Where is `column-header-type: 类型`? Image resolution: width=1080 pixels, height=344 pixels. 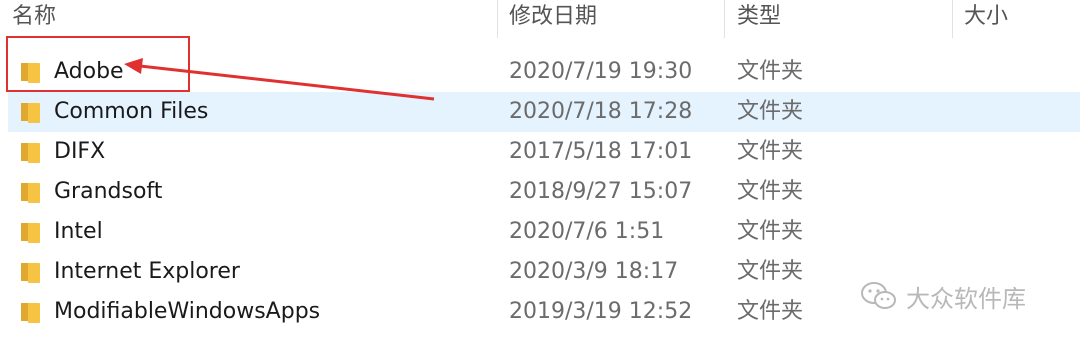
column-header-type: 类型 is located at coordinates (759, 19).